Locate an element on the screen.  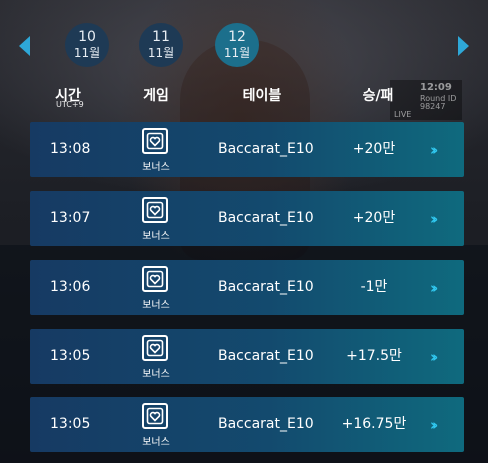
row-result: +16.75만 is located at coordinates (374, 424).